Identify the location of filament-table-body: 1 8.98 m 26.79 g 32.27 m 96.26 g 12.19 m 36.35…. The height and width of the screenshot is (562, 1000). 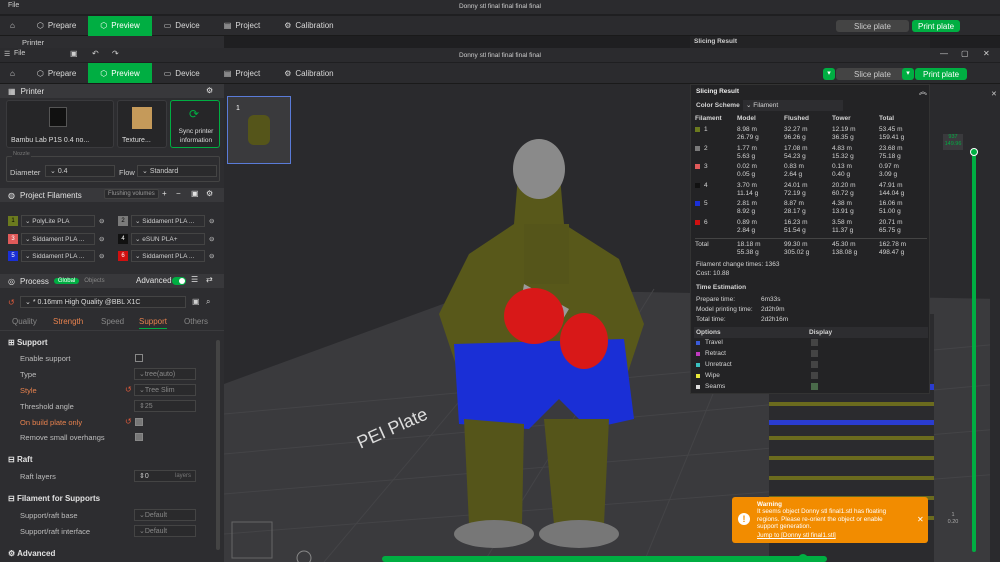
(811, 181).